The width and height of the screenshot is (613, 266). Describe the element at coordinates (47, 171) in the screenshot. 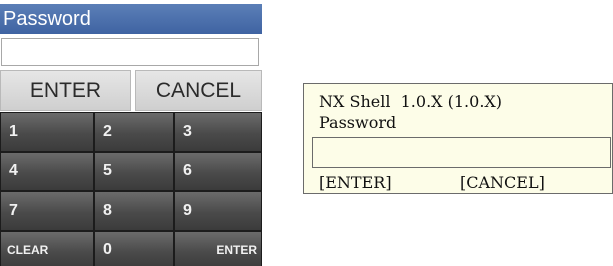

I see `key-4: 4` at that location.